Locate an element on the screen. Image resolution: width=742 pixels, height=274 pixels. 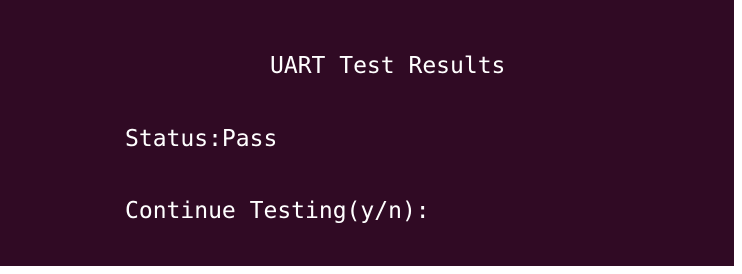
test-results-title: UART Test Results is located at coordinates (388, 66).